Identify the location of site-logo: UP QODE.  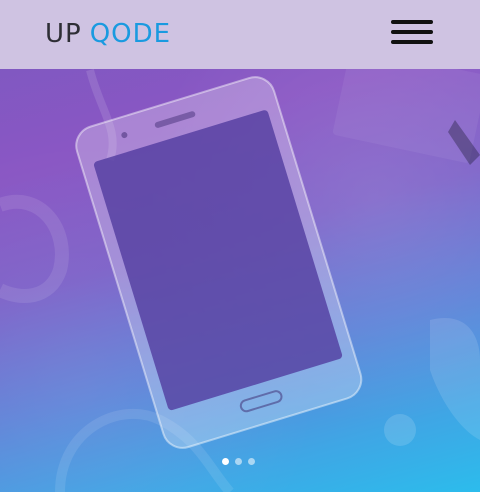
(108, 34).